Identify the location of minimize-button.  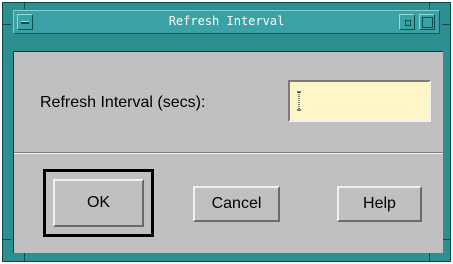
(407, 22).